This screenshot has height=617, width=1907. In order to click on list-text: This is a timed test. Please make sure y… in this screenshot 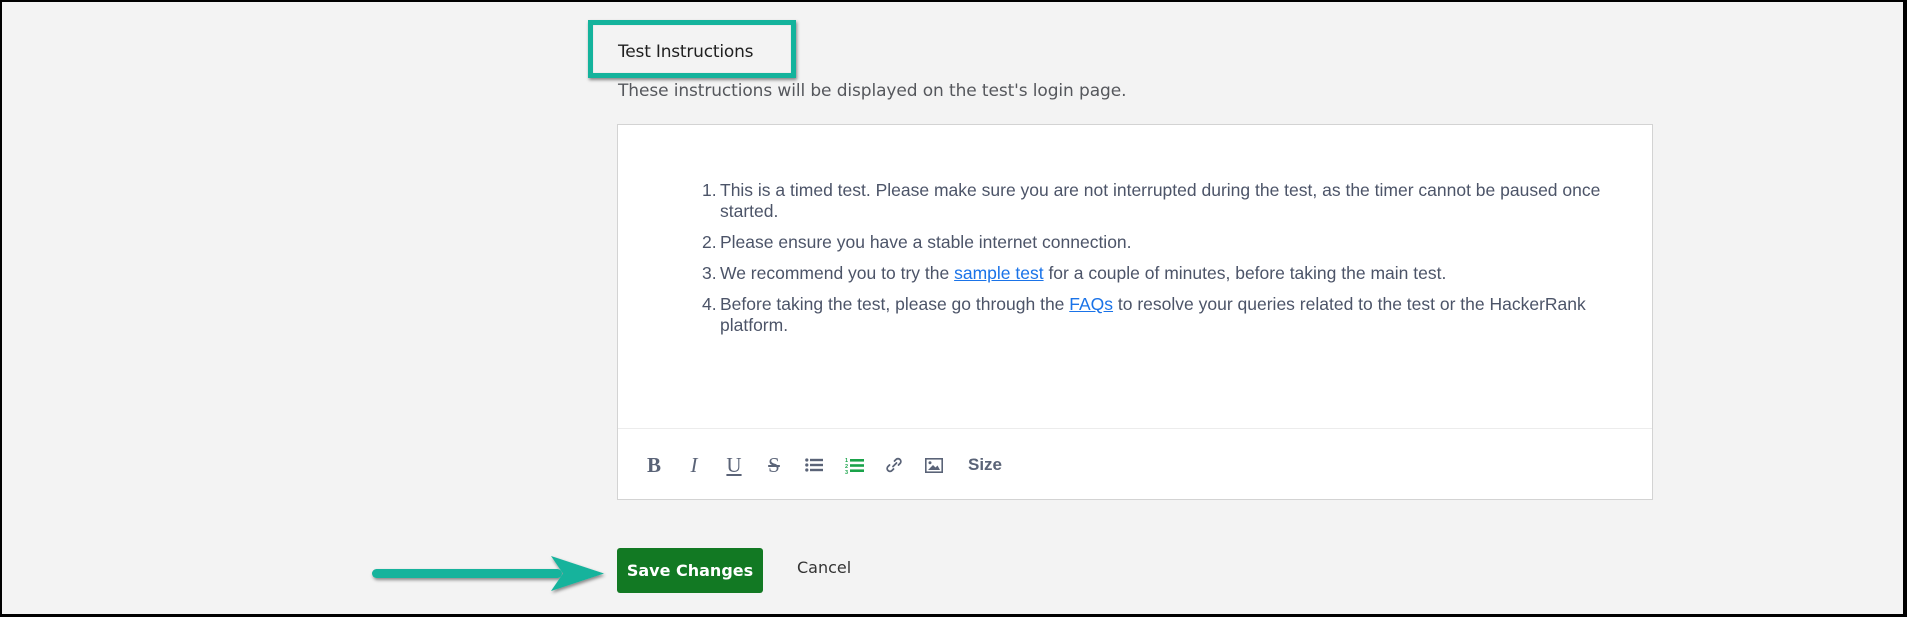, I will do `click(1160, 200)`.